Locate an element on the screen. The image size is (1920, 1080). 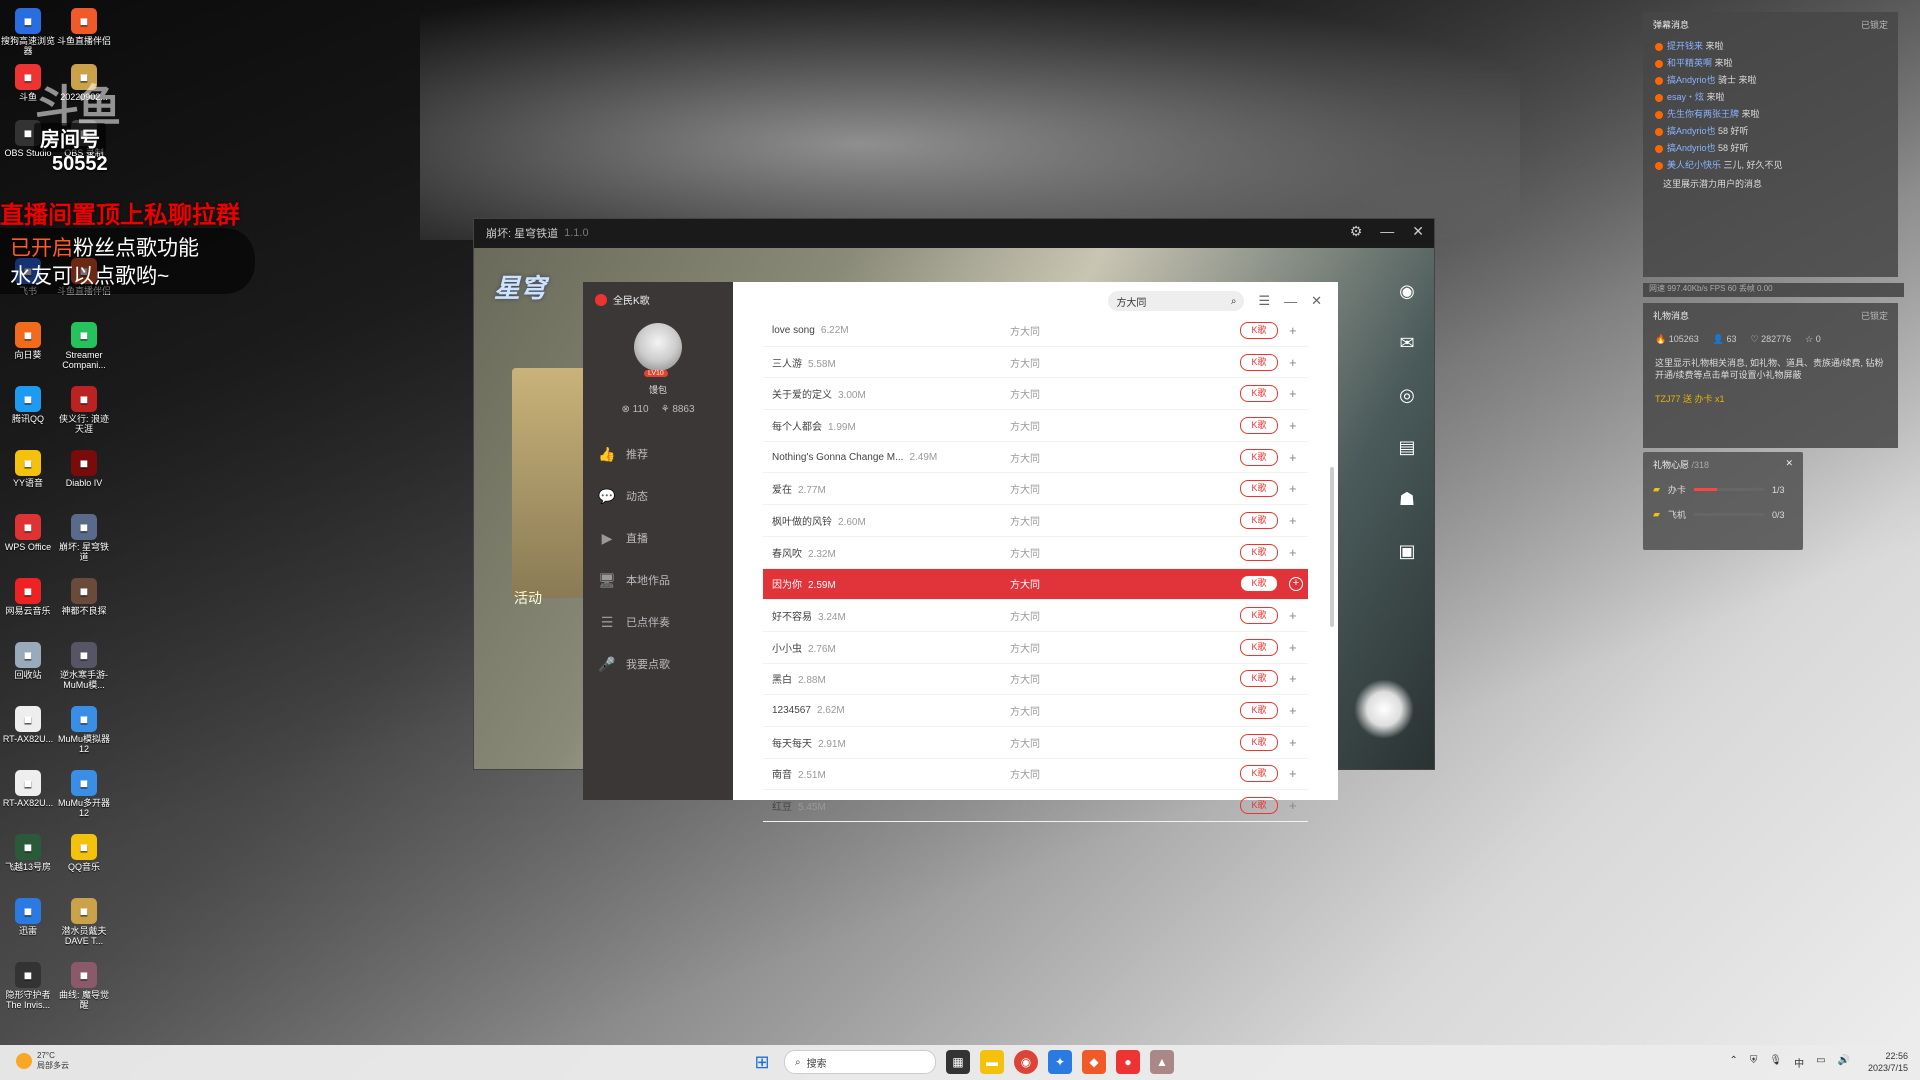
wechat-icon: ✉ is located at coordinates (1407, 343).